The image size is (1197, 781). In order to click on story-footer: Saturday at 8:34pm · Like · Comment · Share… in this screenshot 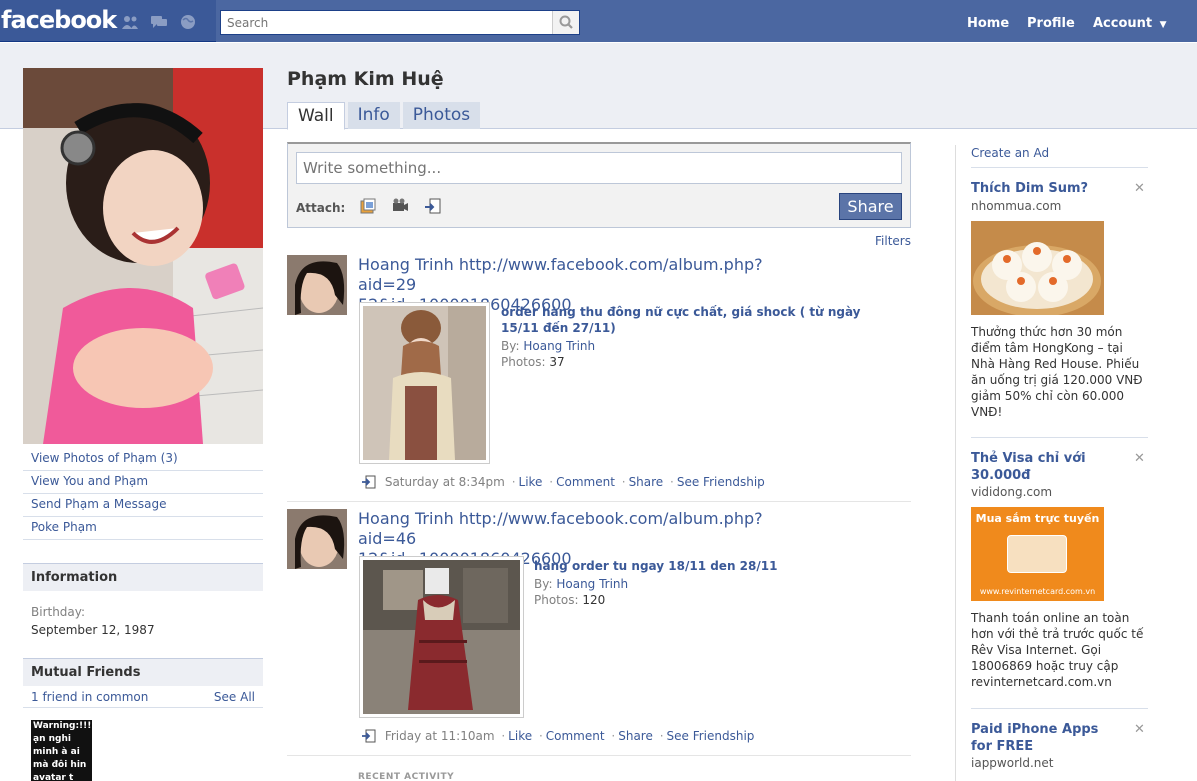, I will do `click(563, 482)`.